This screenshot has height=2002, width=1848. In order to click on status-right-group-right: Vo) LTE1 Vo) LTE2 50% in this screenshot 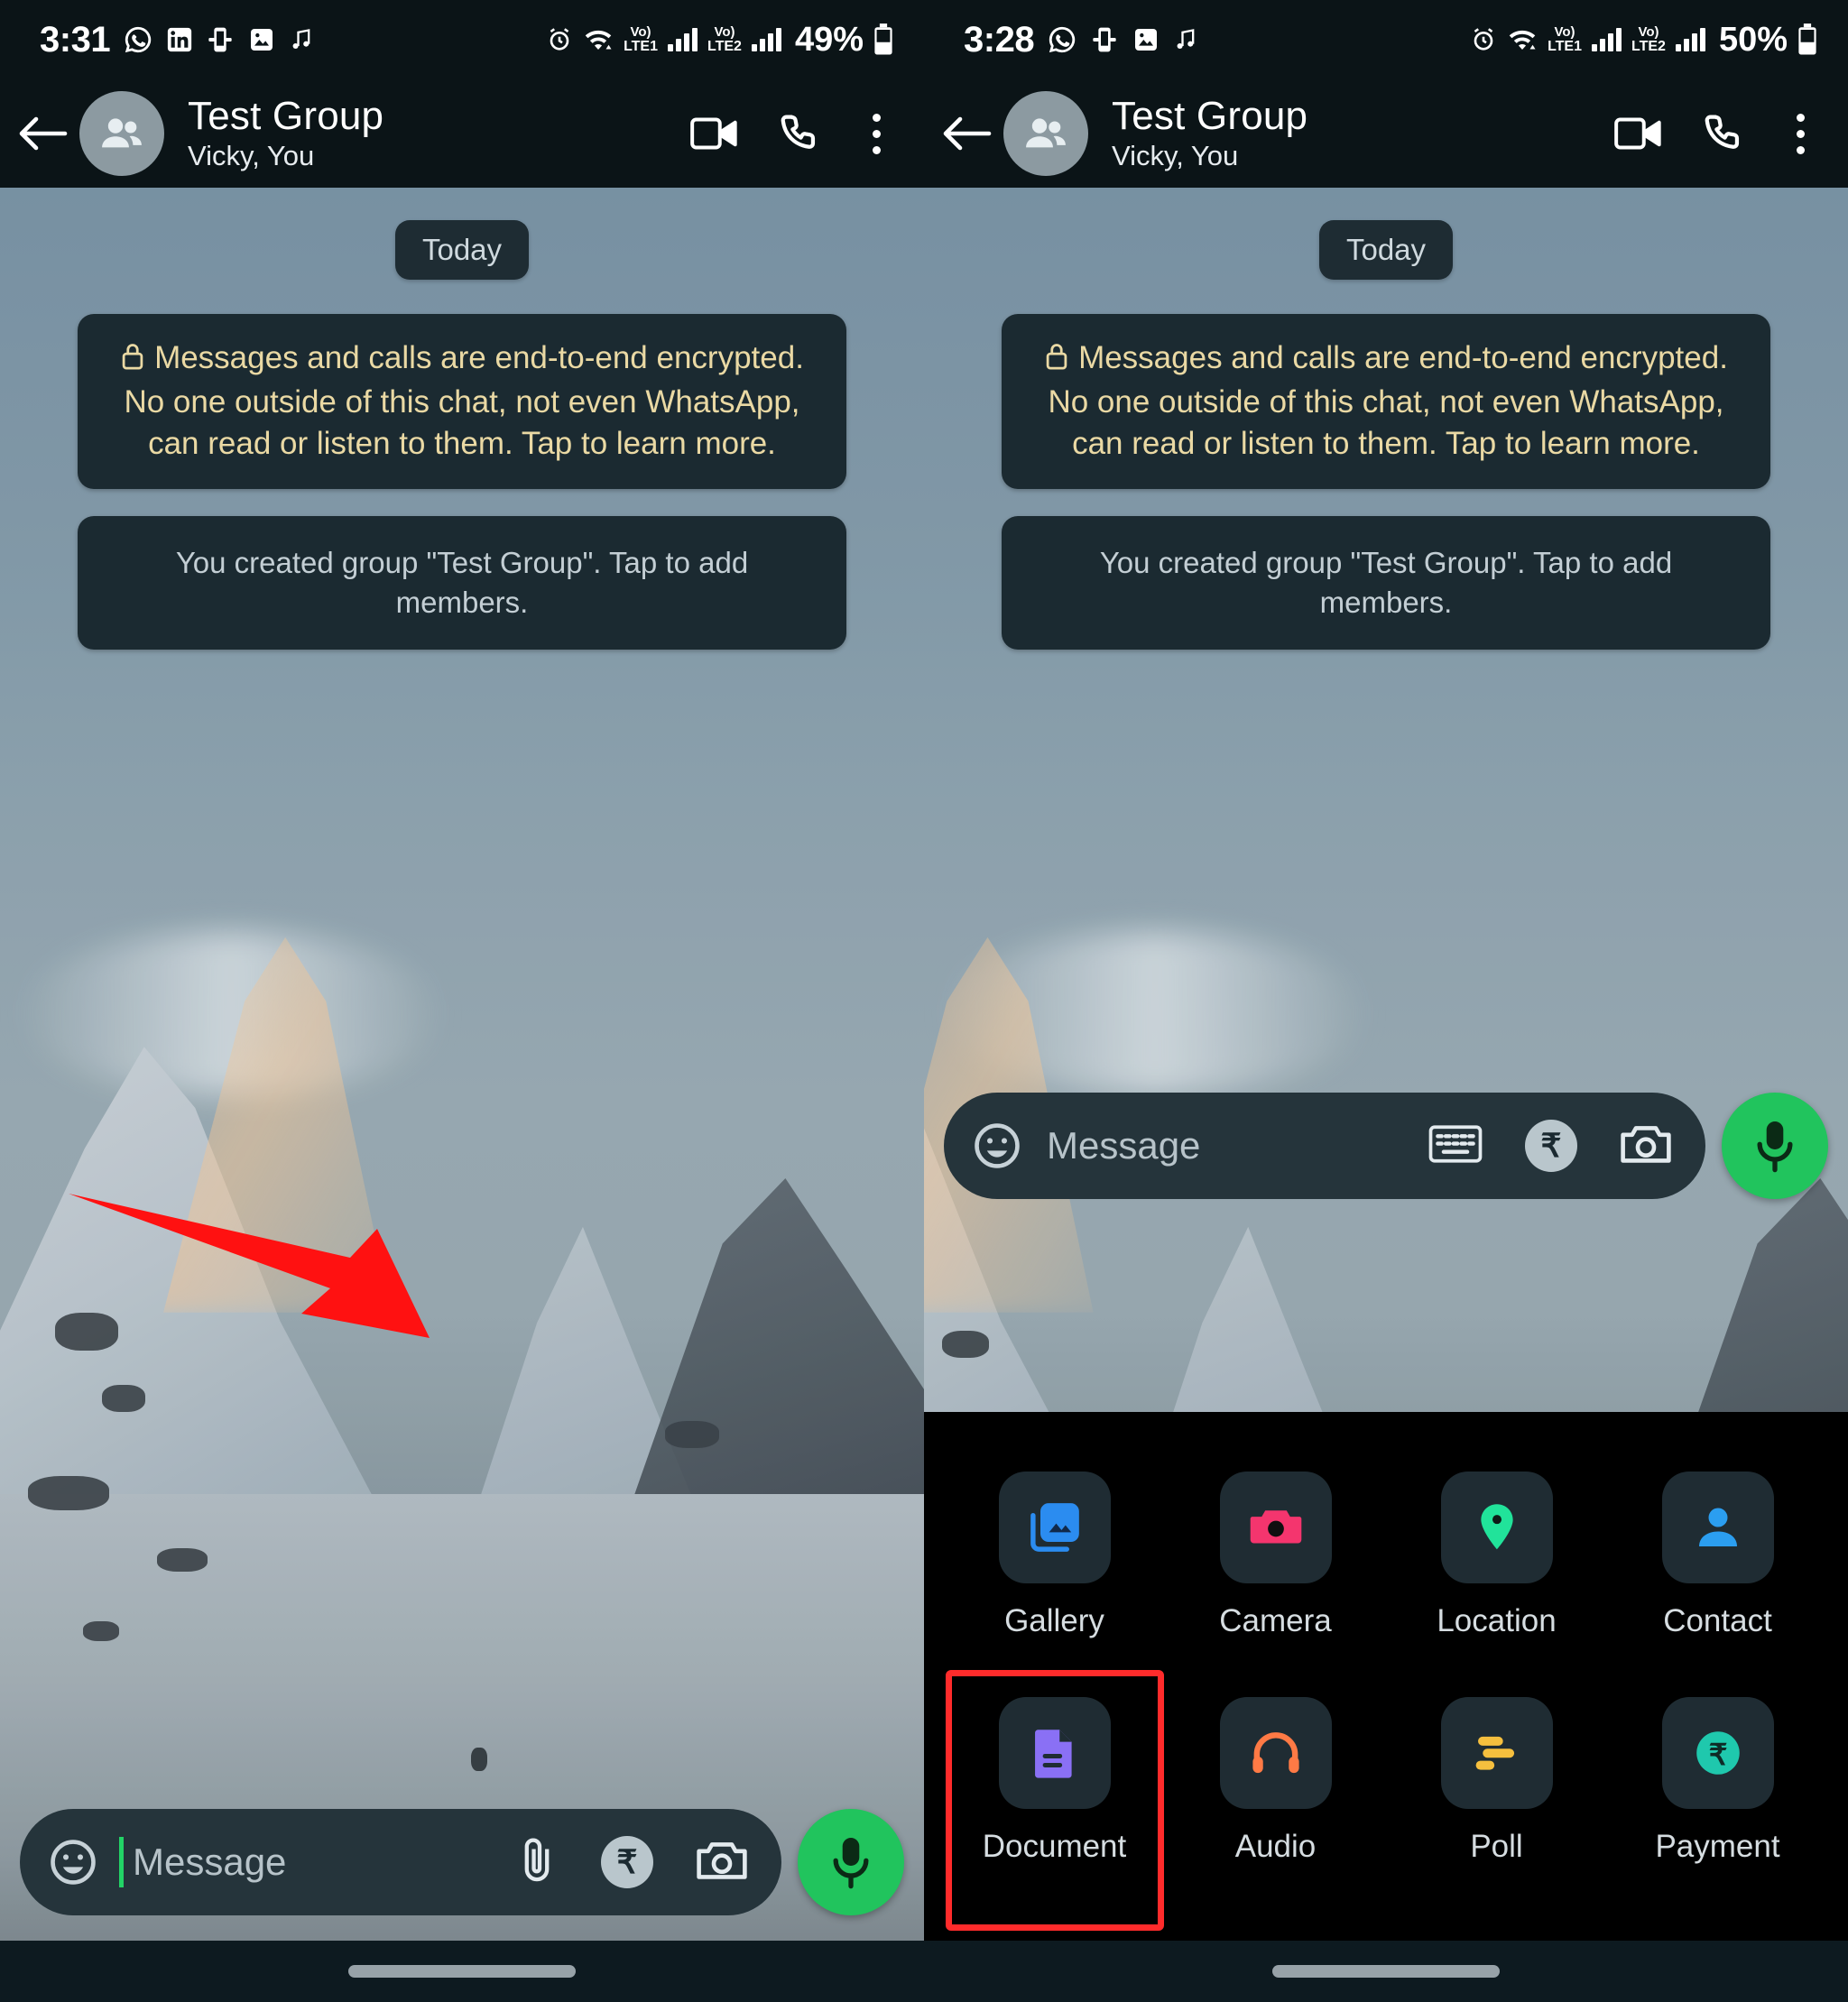, I will do `click(1643, 40)`.